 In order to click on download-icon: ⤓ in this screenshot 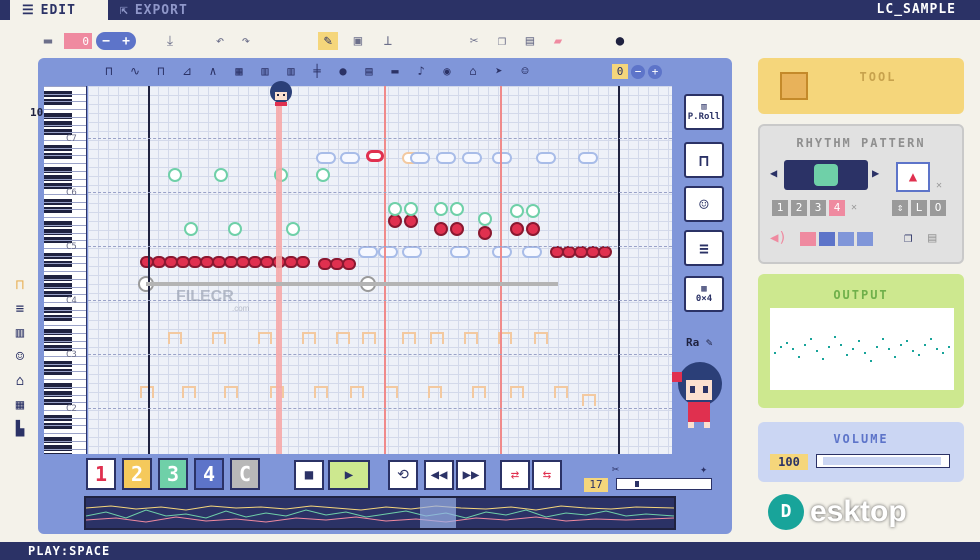, I will do `click(170, 41)`.